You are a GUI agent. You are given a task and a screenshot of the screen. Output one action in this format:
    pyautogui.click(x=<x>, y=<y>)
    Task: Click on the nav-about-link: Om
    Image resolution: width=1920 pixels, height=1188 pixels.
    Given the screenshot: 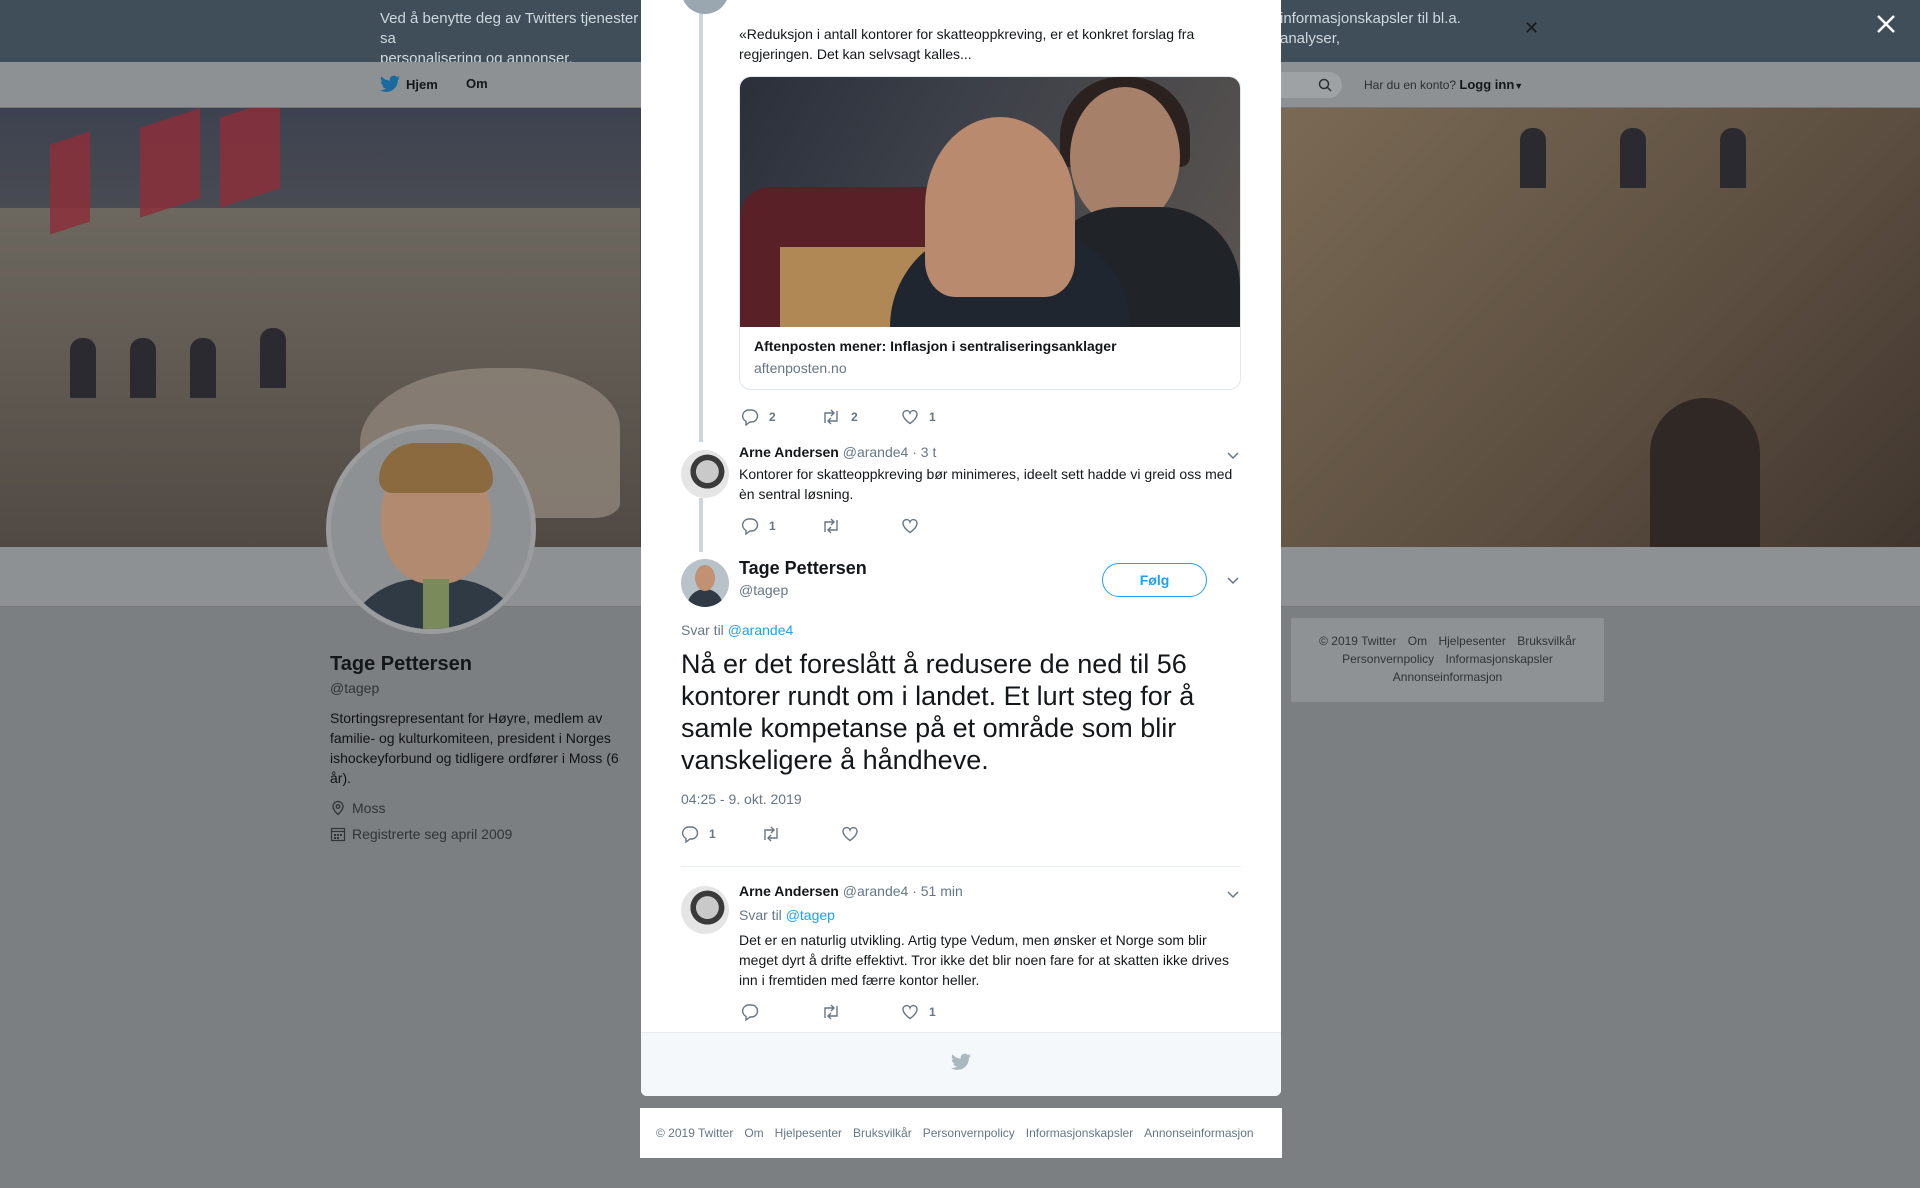 What is the action you would take?
    pyautogui.click(x=477, y=83)
    